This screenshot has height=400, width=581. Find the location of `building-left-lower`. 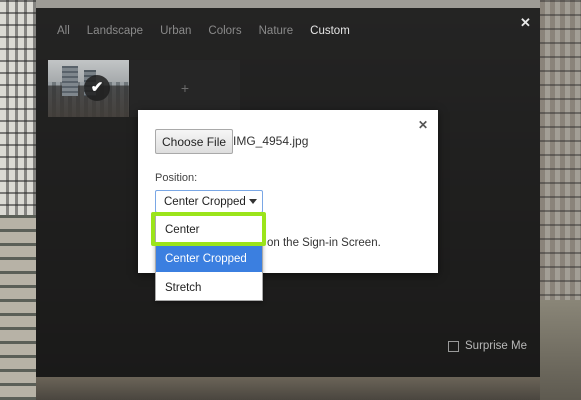

building-left-lower is located at coordinates (18, 307).